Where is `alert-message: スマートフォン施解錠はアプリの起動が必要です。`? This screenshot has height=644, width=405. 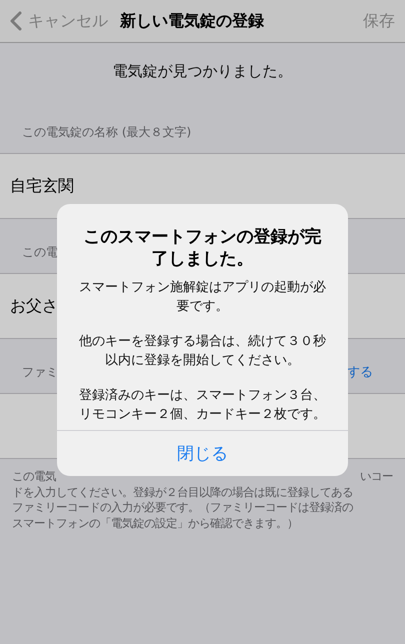
alert-message: スマートフォン施解錠はアプリの起動が必要です。 is located at coordinates (202, 297).